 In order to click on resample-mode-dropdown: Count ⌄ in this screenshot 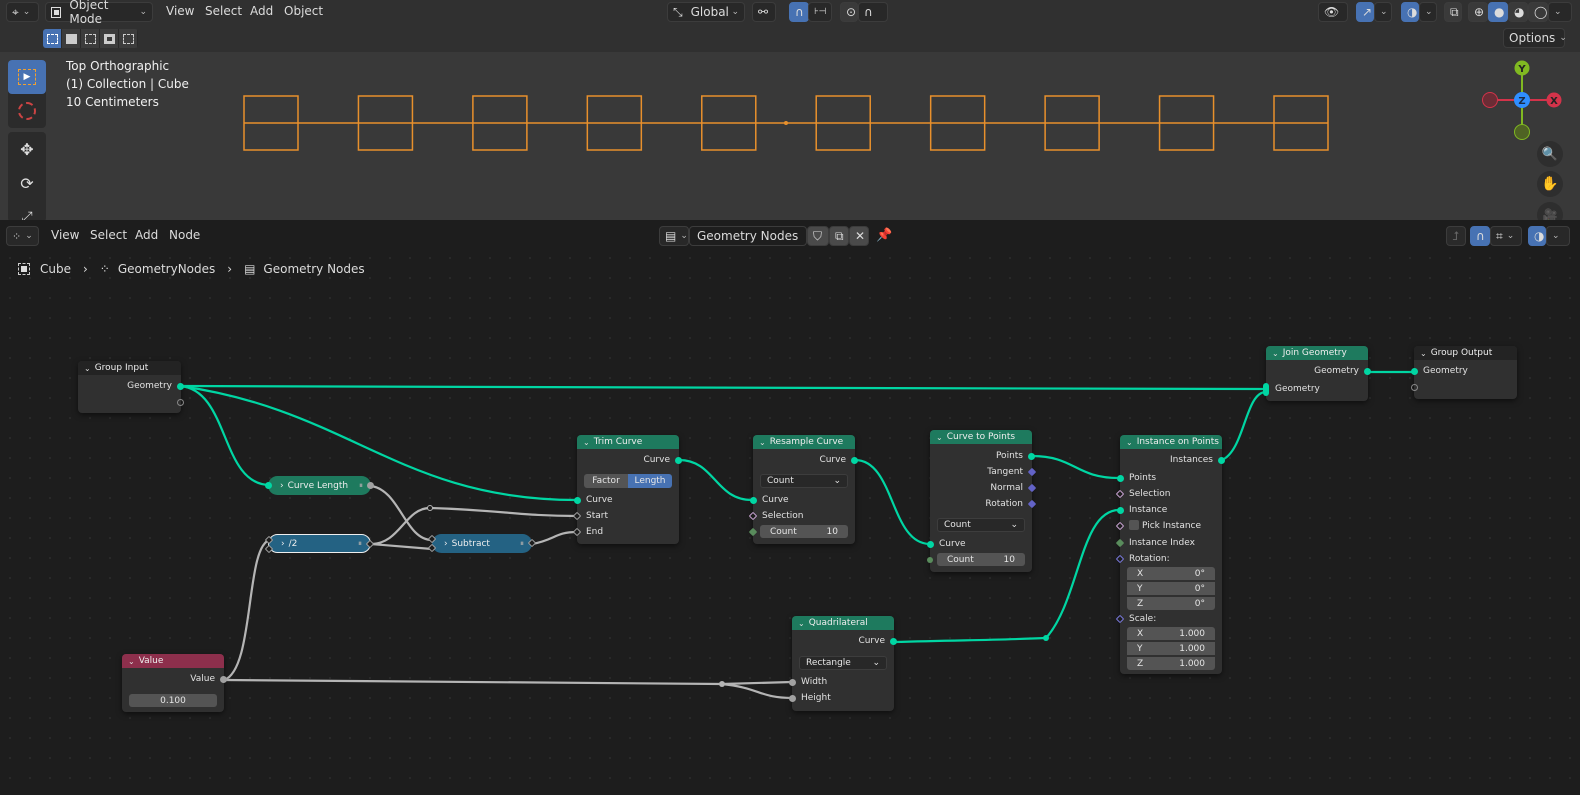, I will do `click(804, 481)`.